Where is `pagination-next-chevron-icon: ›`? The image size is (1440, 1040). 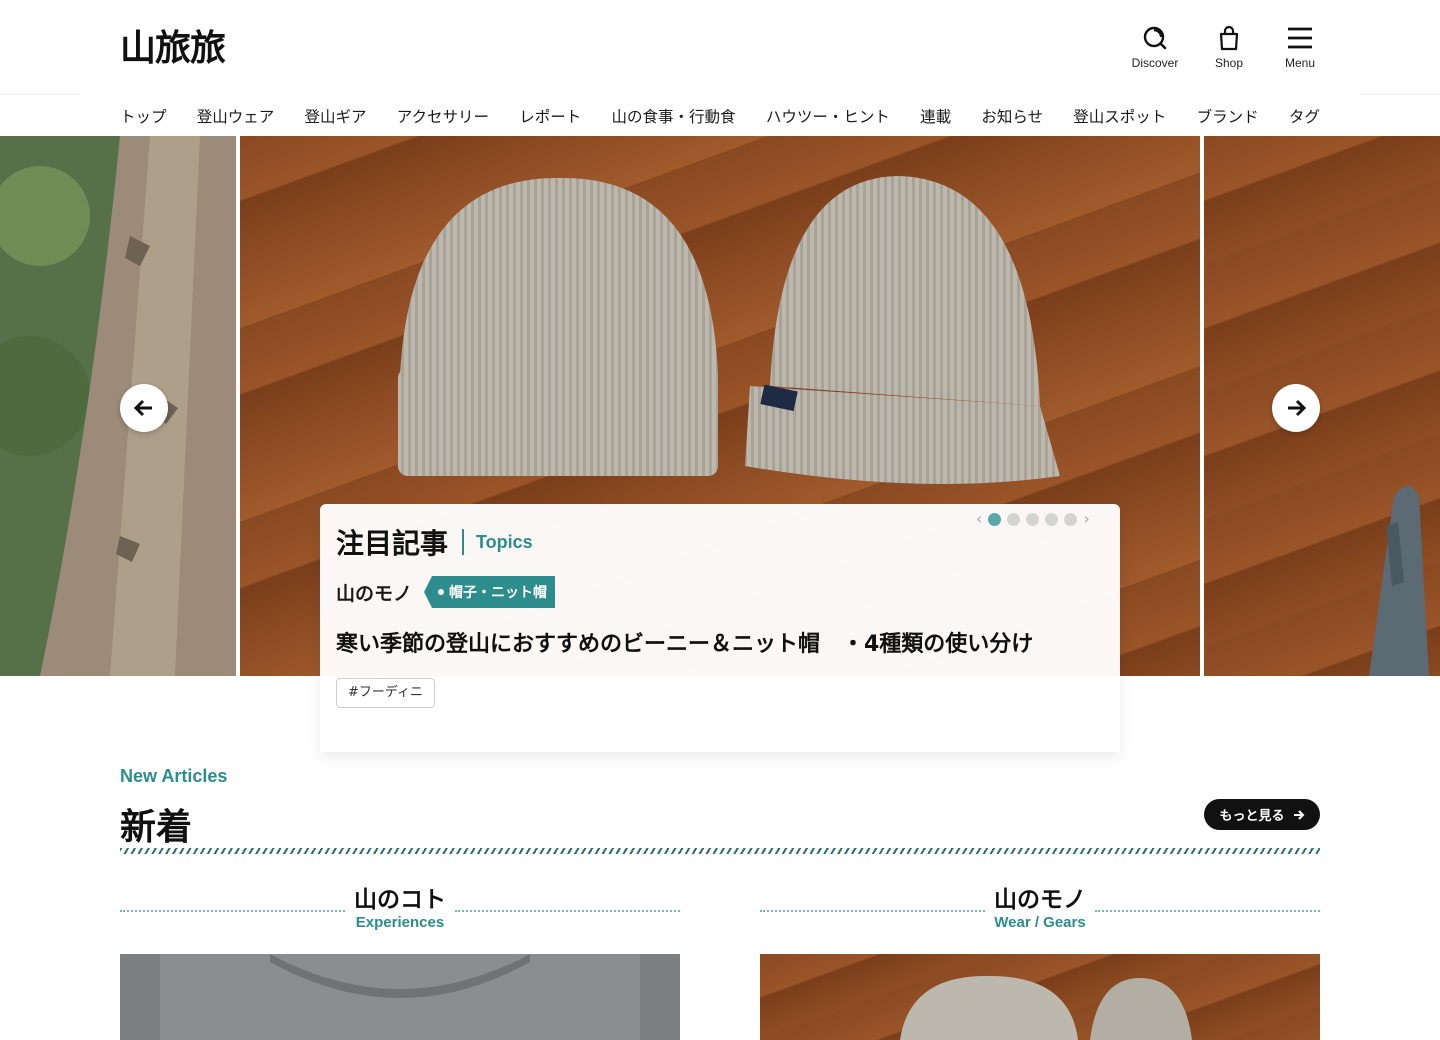 pagination-next-chevron-icon: › is located at coordinates (1086, 519).